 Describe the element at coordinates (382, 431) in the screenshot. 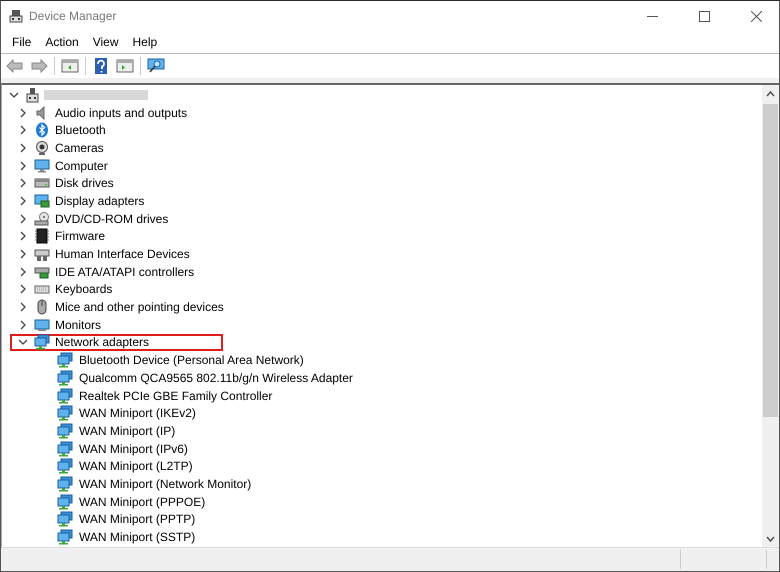

I see `tree-item: WAN Miniport (IP)` at that location.